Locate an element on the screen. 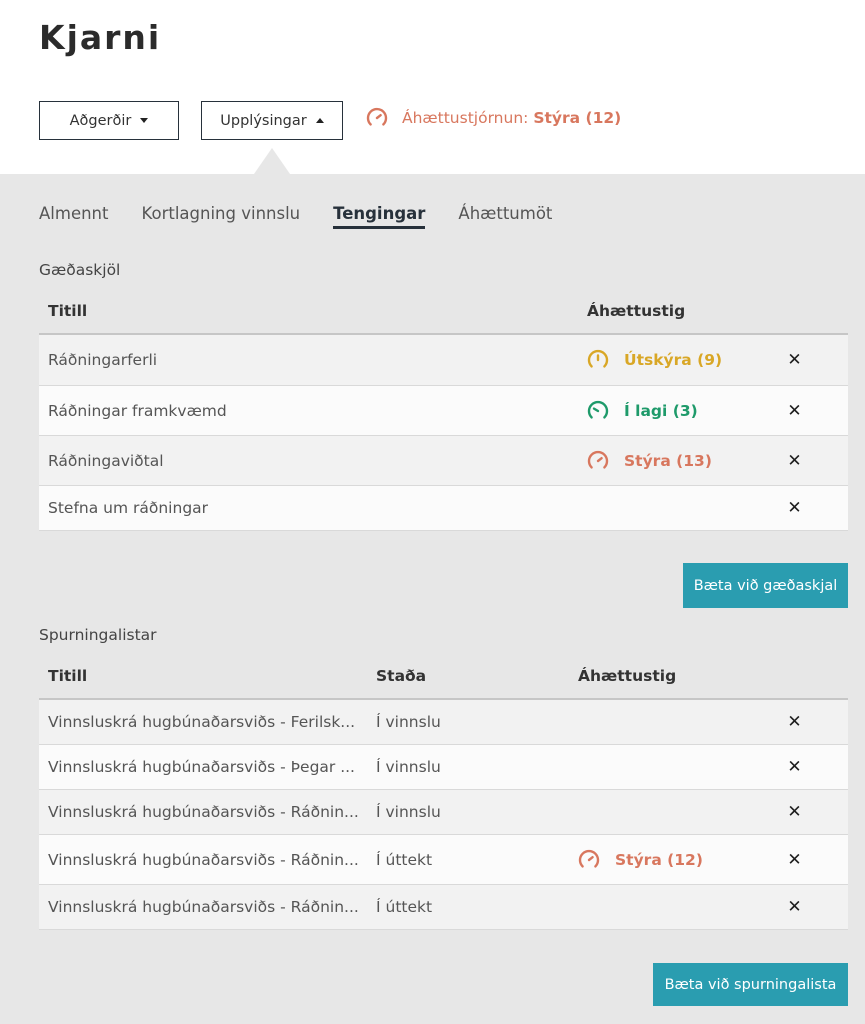 The width and height of the screenshot is (865, 1024). risk-management-value: Stýra (12) is located at coordinates (577, 118).